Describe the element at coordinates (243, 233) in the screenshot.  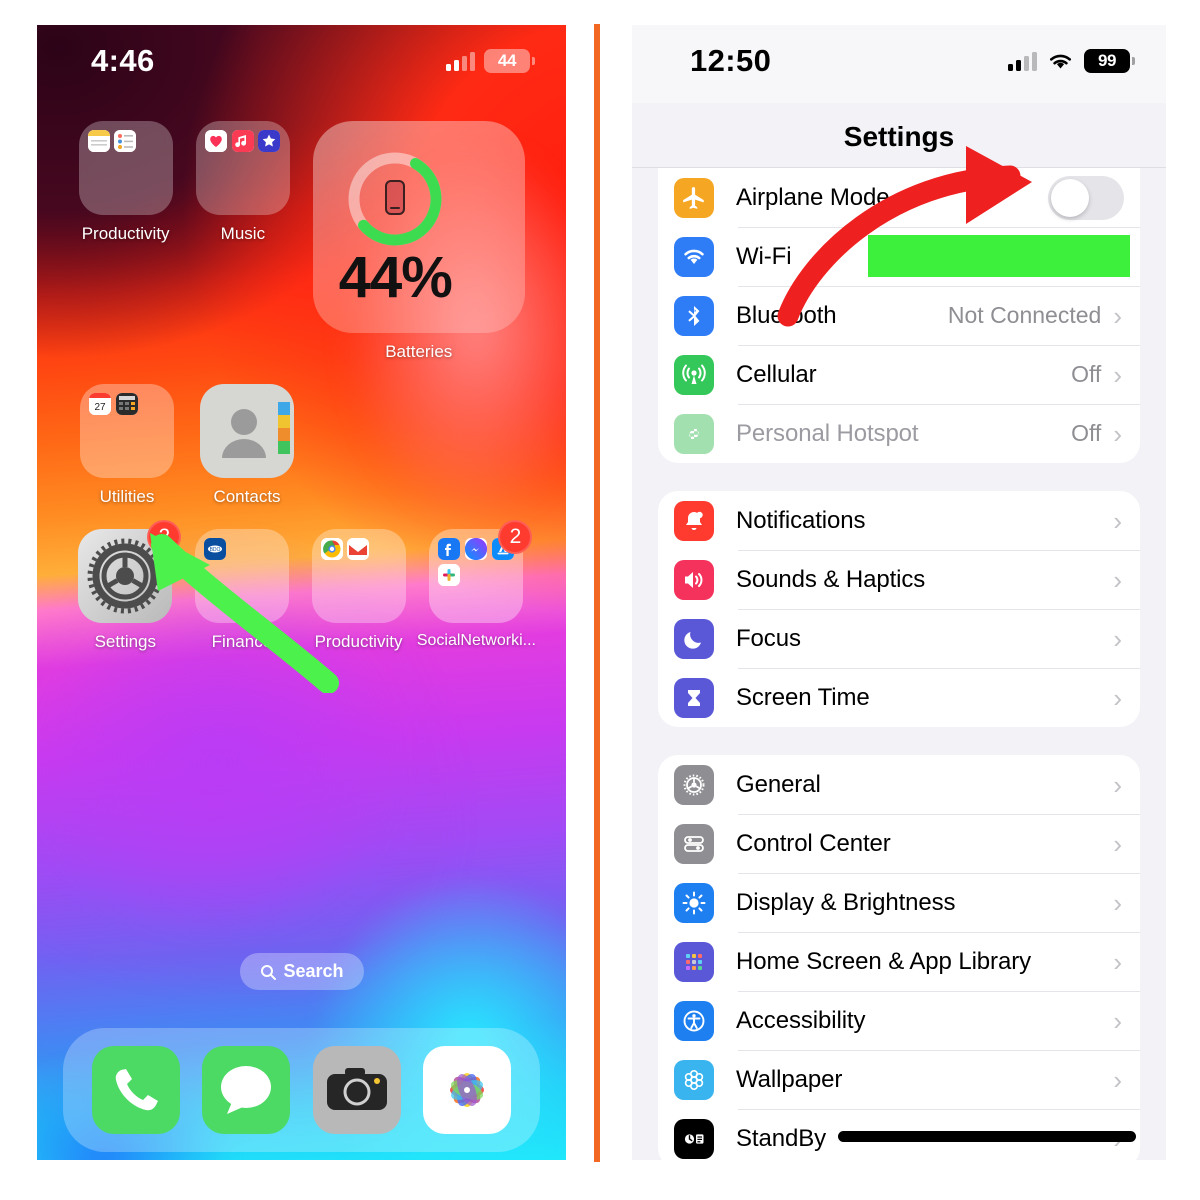
I see `app-label: Music` at that location.